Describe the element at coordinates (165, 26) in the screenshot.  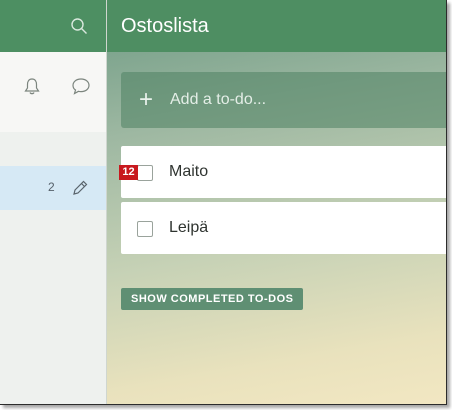
I see `page-title: Ostoslista` at that location.